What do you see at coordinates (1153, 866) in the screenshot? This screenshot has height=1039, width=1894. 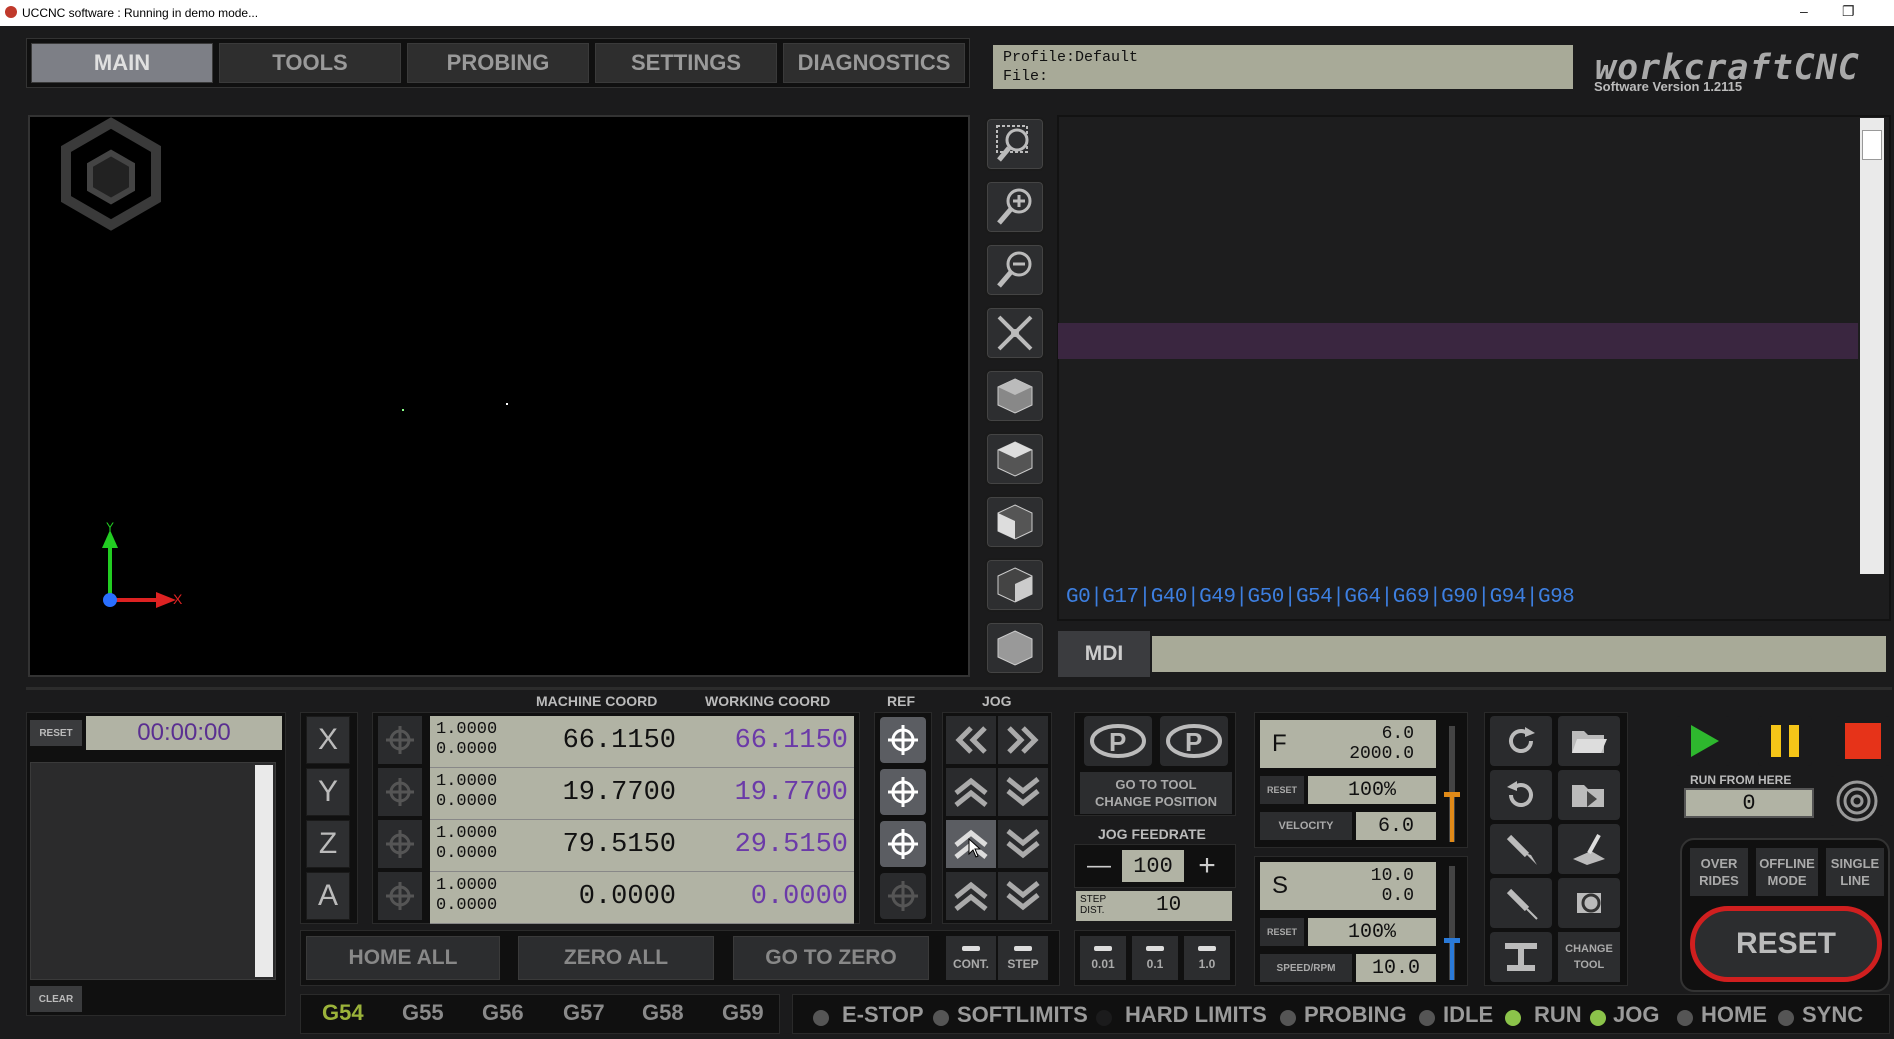 I see `jog-feedrate-value: 100` at bounding box center [1153, 866].